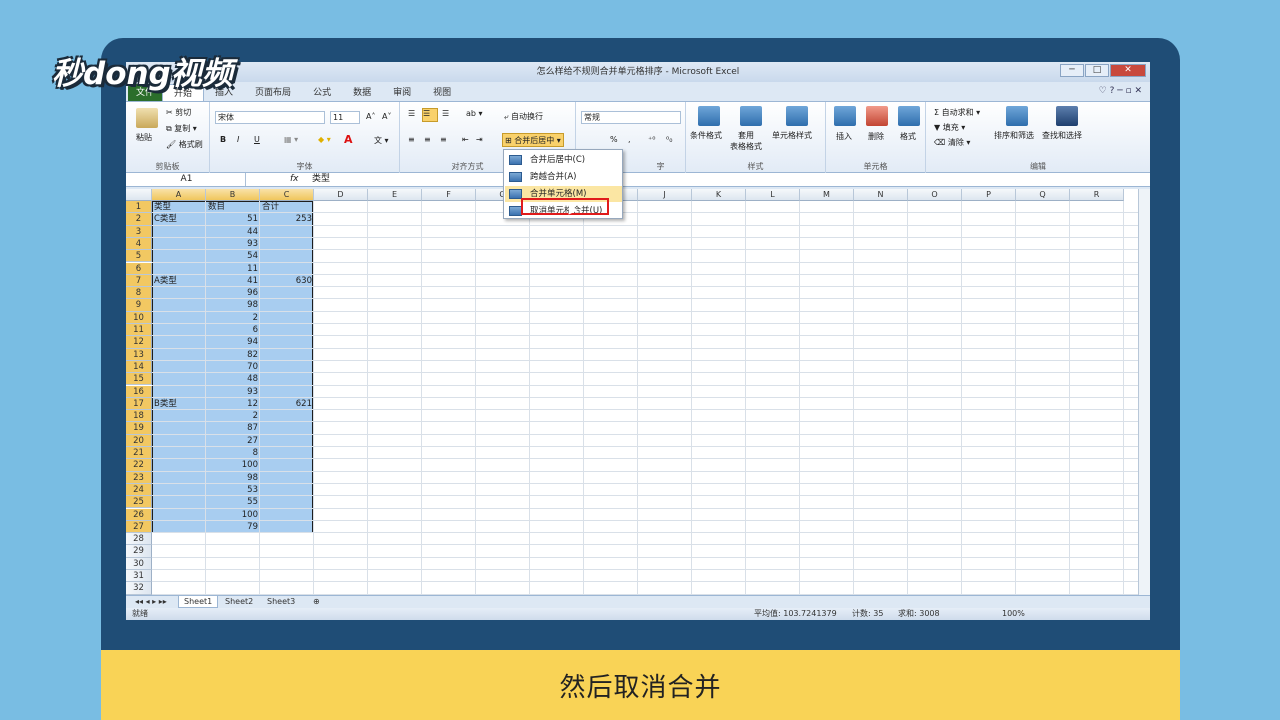 Image resolution: width=1280 pixels, height=720 pixels. Describe the element at coordinates (411, 113) in the screenshot. I see `align-top-icon: ☰` at that location.